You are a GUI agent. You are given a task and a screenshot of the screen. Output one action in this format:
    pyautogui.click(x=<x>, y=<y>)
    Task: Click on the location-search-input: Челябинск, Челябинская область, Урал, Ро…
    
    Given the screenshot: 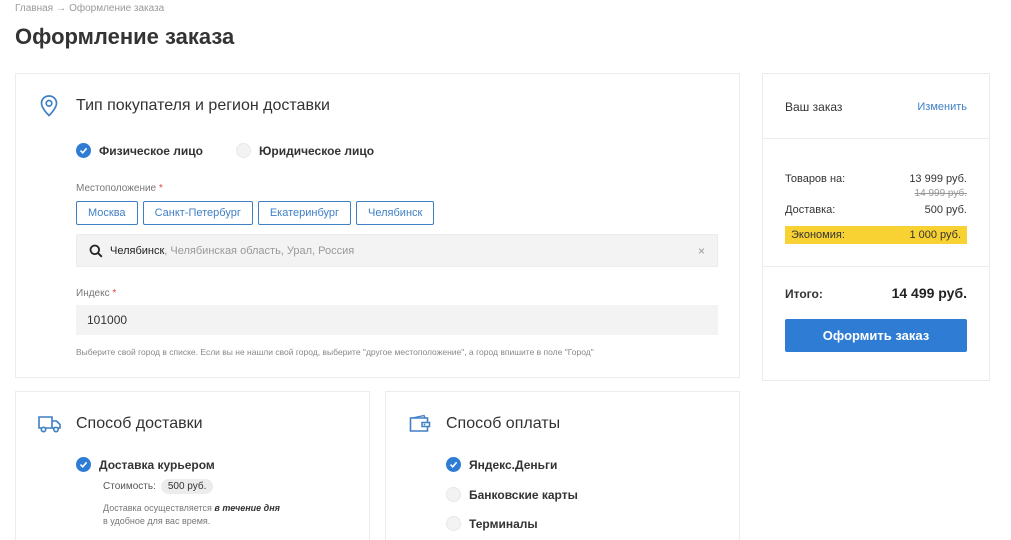 What is the action you would take?
    pyautogui.click(x=397, y=250)
    